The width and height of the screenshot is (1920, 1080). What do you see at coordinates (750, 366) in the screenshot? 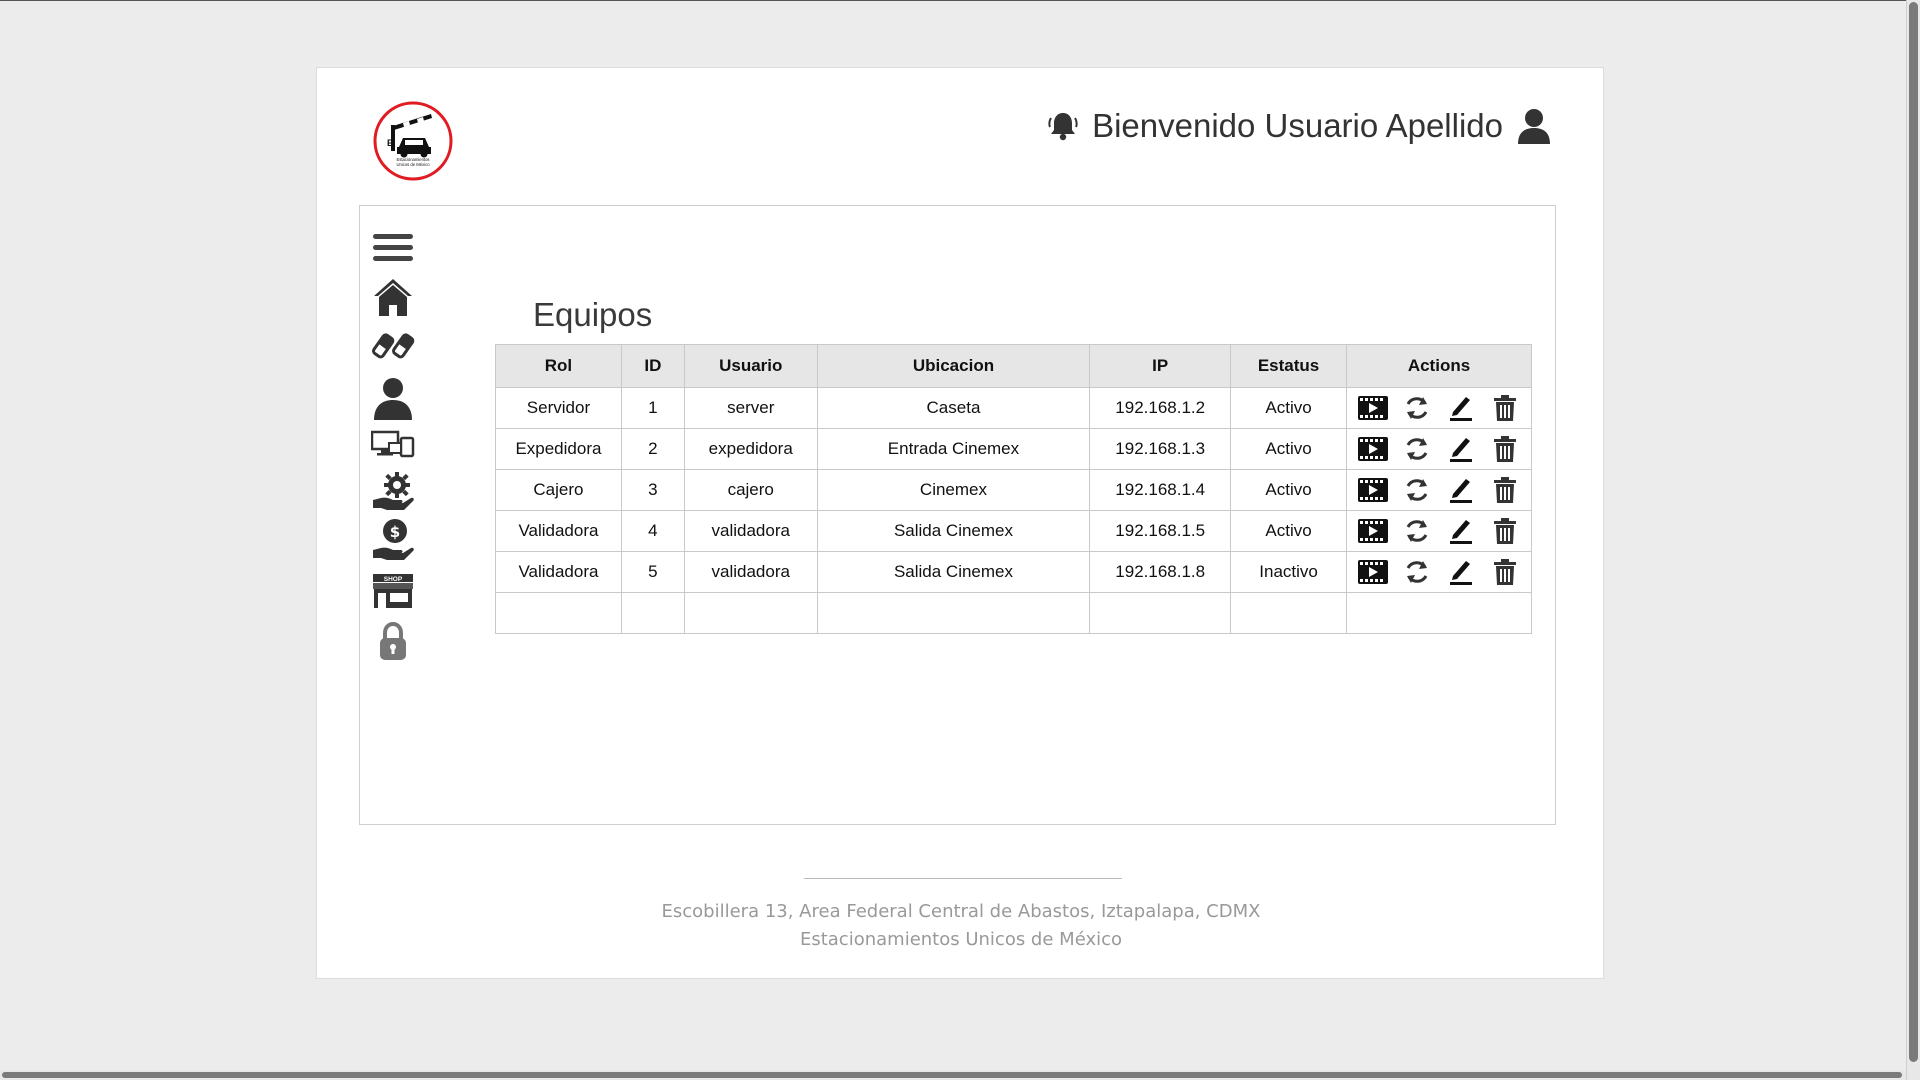
I see `column-header-usuario: Usuario` at bounding box center [750, 366].